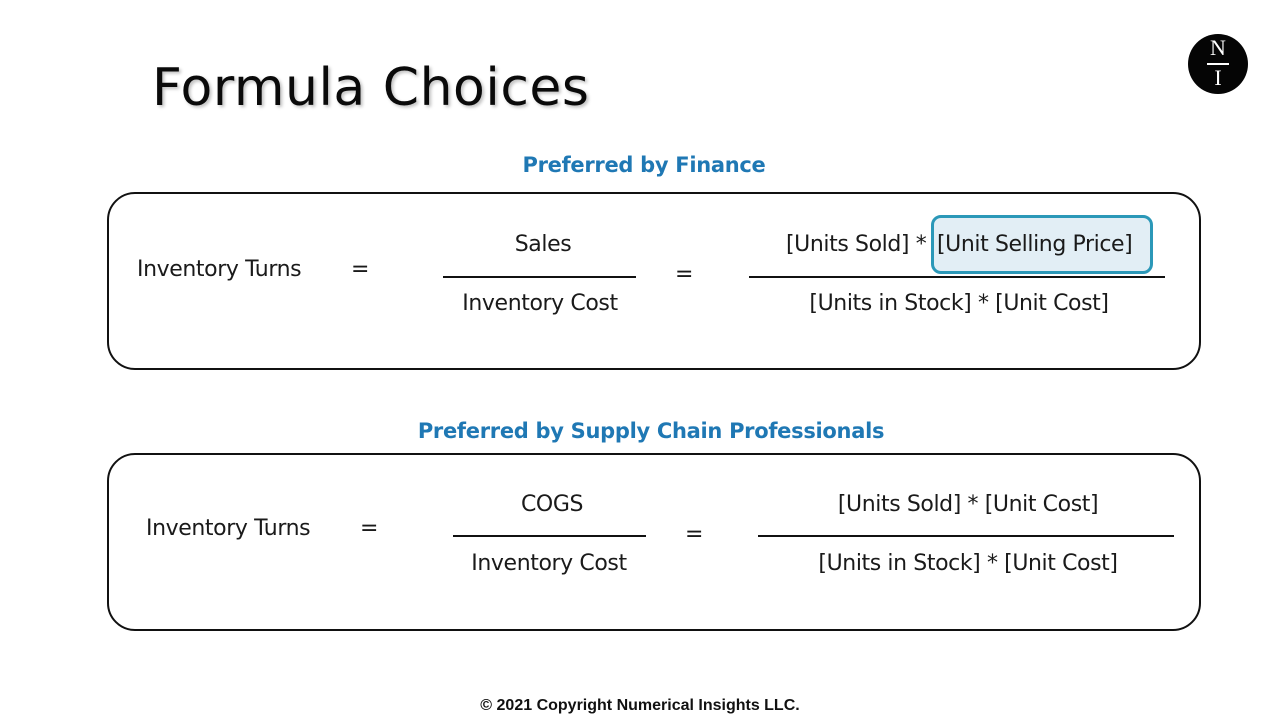 This screenshot has height=720, width=1280. I want to click on finance-fraction2-denominator: [Units in Stock] * [Unit Cost], so click(959, 303).